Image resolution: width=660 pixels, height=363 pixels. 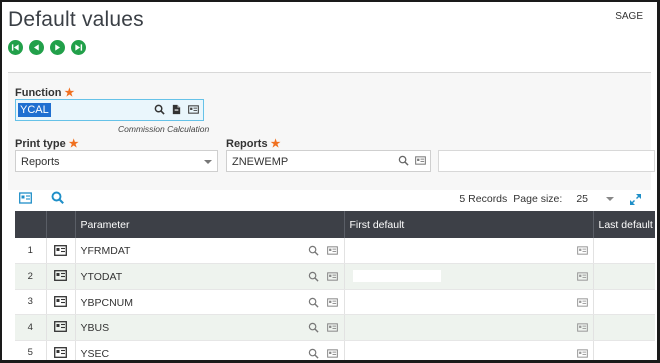 I want to click on function-label: Function ★, so click(x=45, y=93).